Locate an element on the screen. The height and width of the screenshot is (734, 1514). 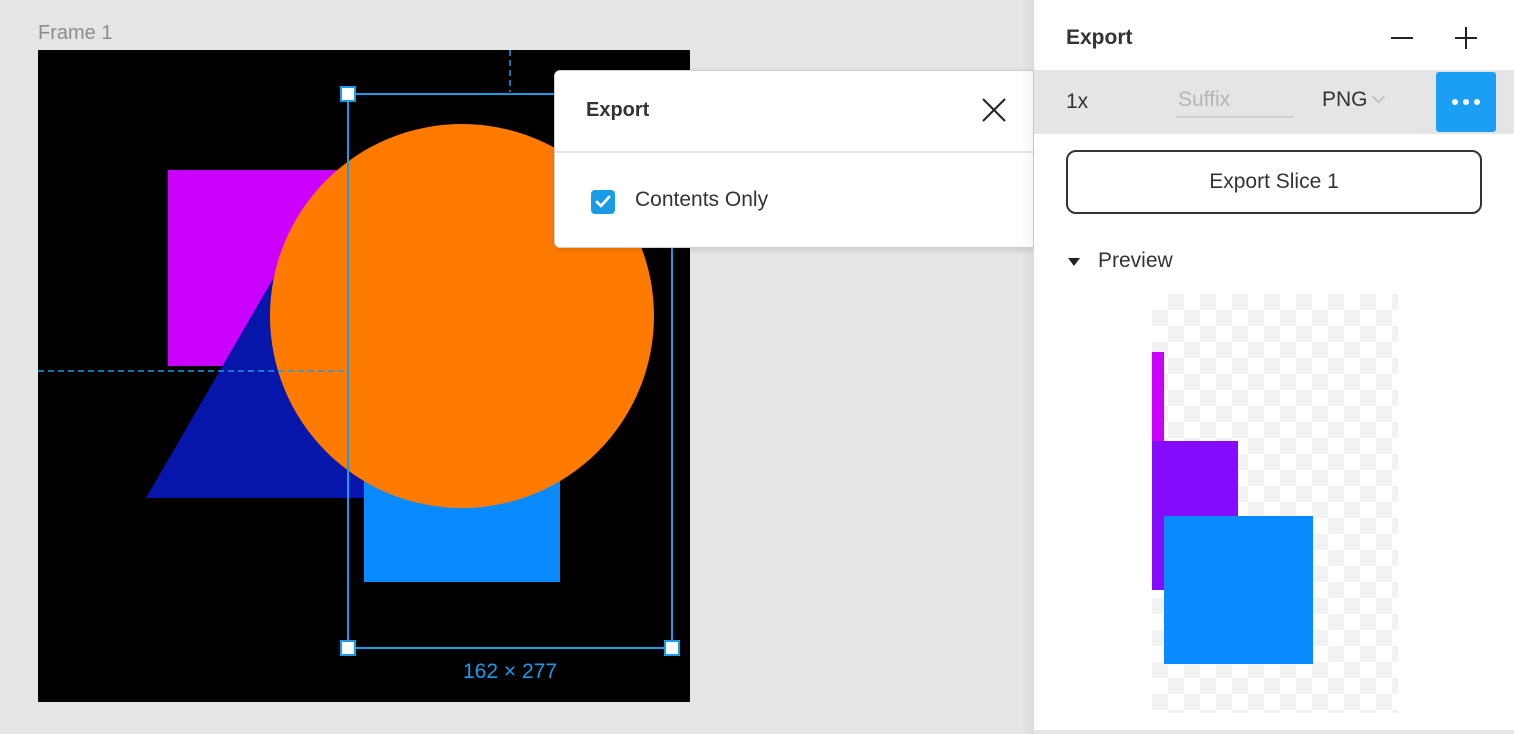
popover-title: Export is located at coordinates (618, 110).